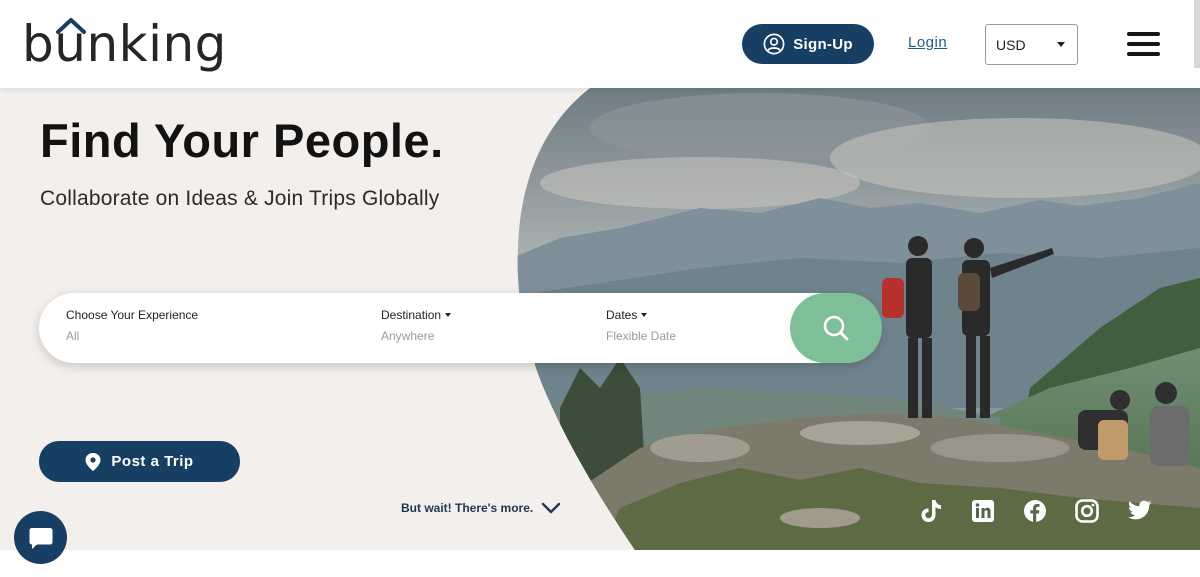 The height and width of the screenshot is (577, 1200). Describe the element at coordinates (1143, 44) in the screenshot. I see `menu-icon` at that location.